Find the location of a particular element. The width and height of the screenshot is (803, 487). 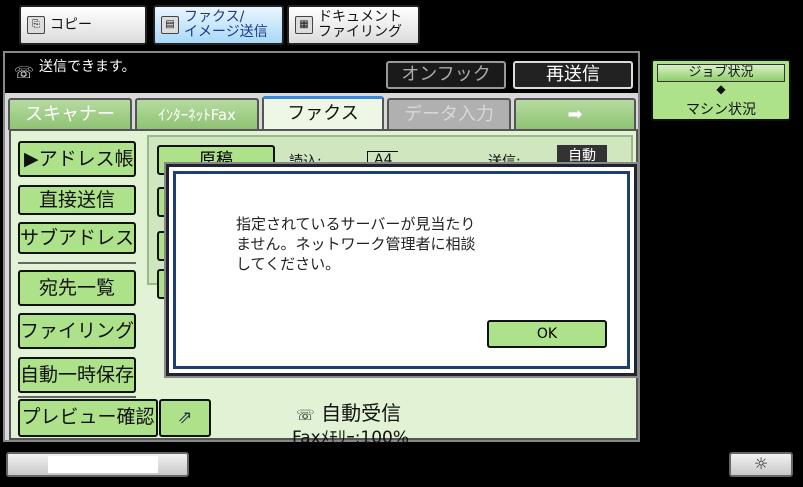

toggle-arrow-icon: ◆ is located at coordinates (721, 89).